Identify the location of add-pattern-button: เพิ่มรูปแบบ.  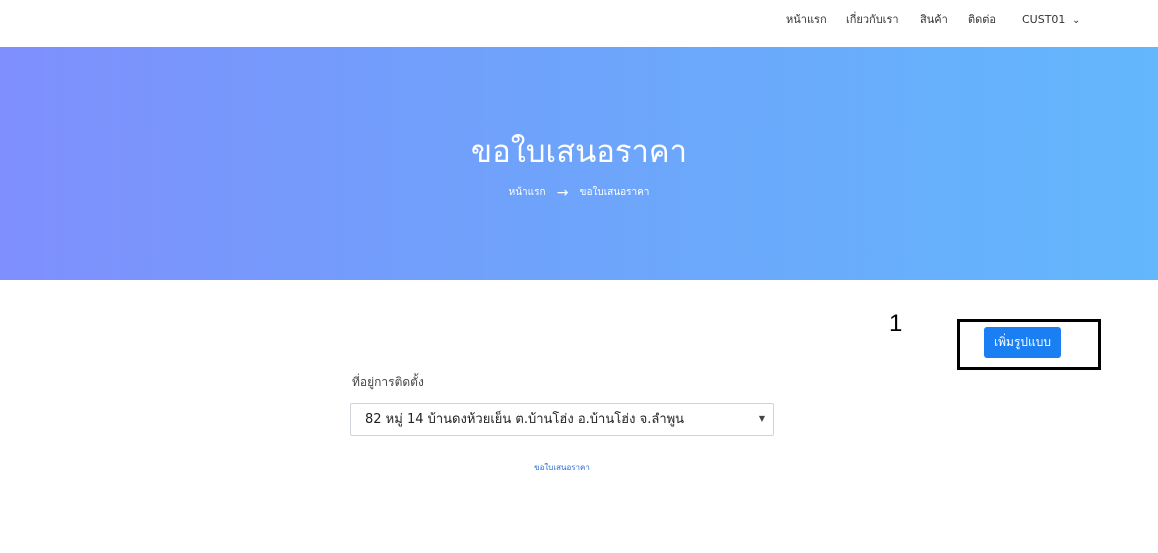
(1022, 342).